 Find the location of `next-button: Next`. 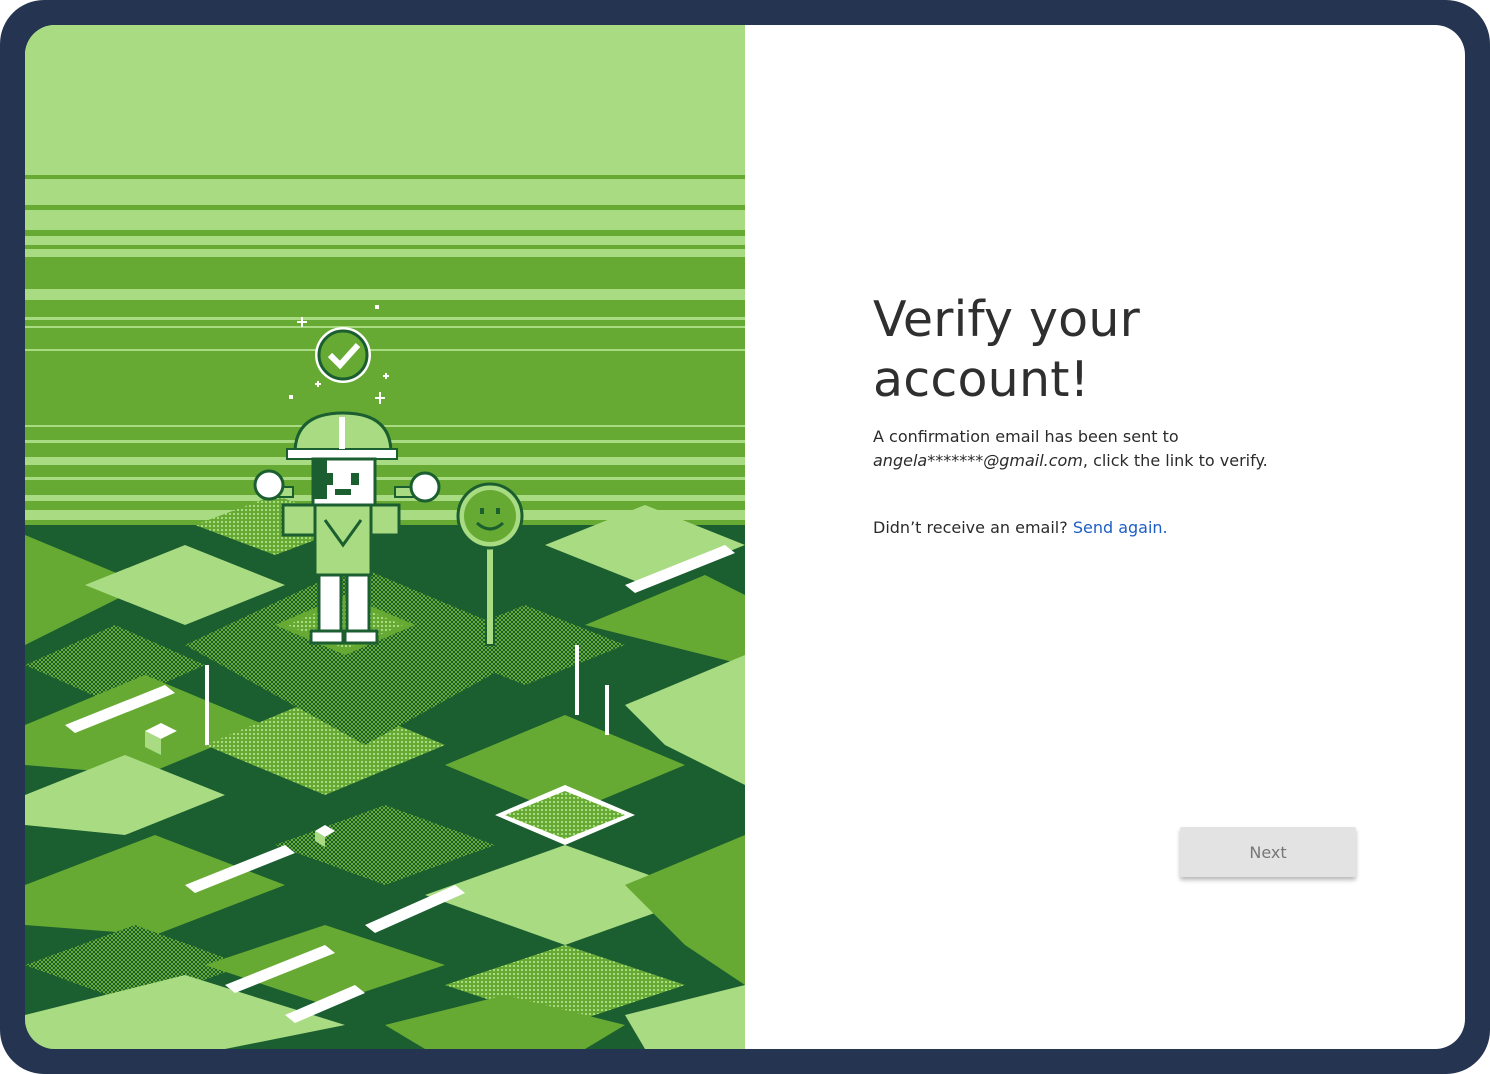

next-button: Next is located at coordinates (1268, 852).